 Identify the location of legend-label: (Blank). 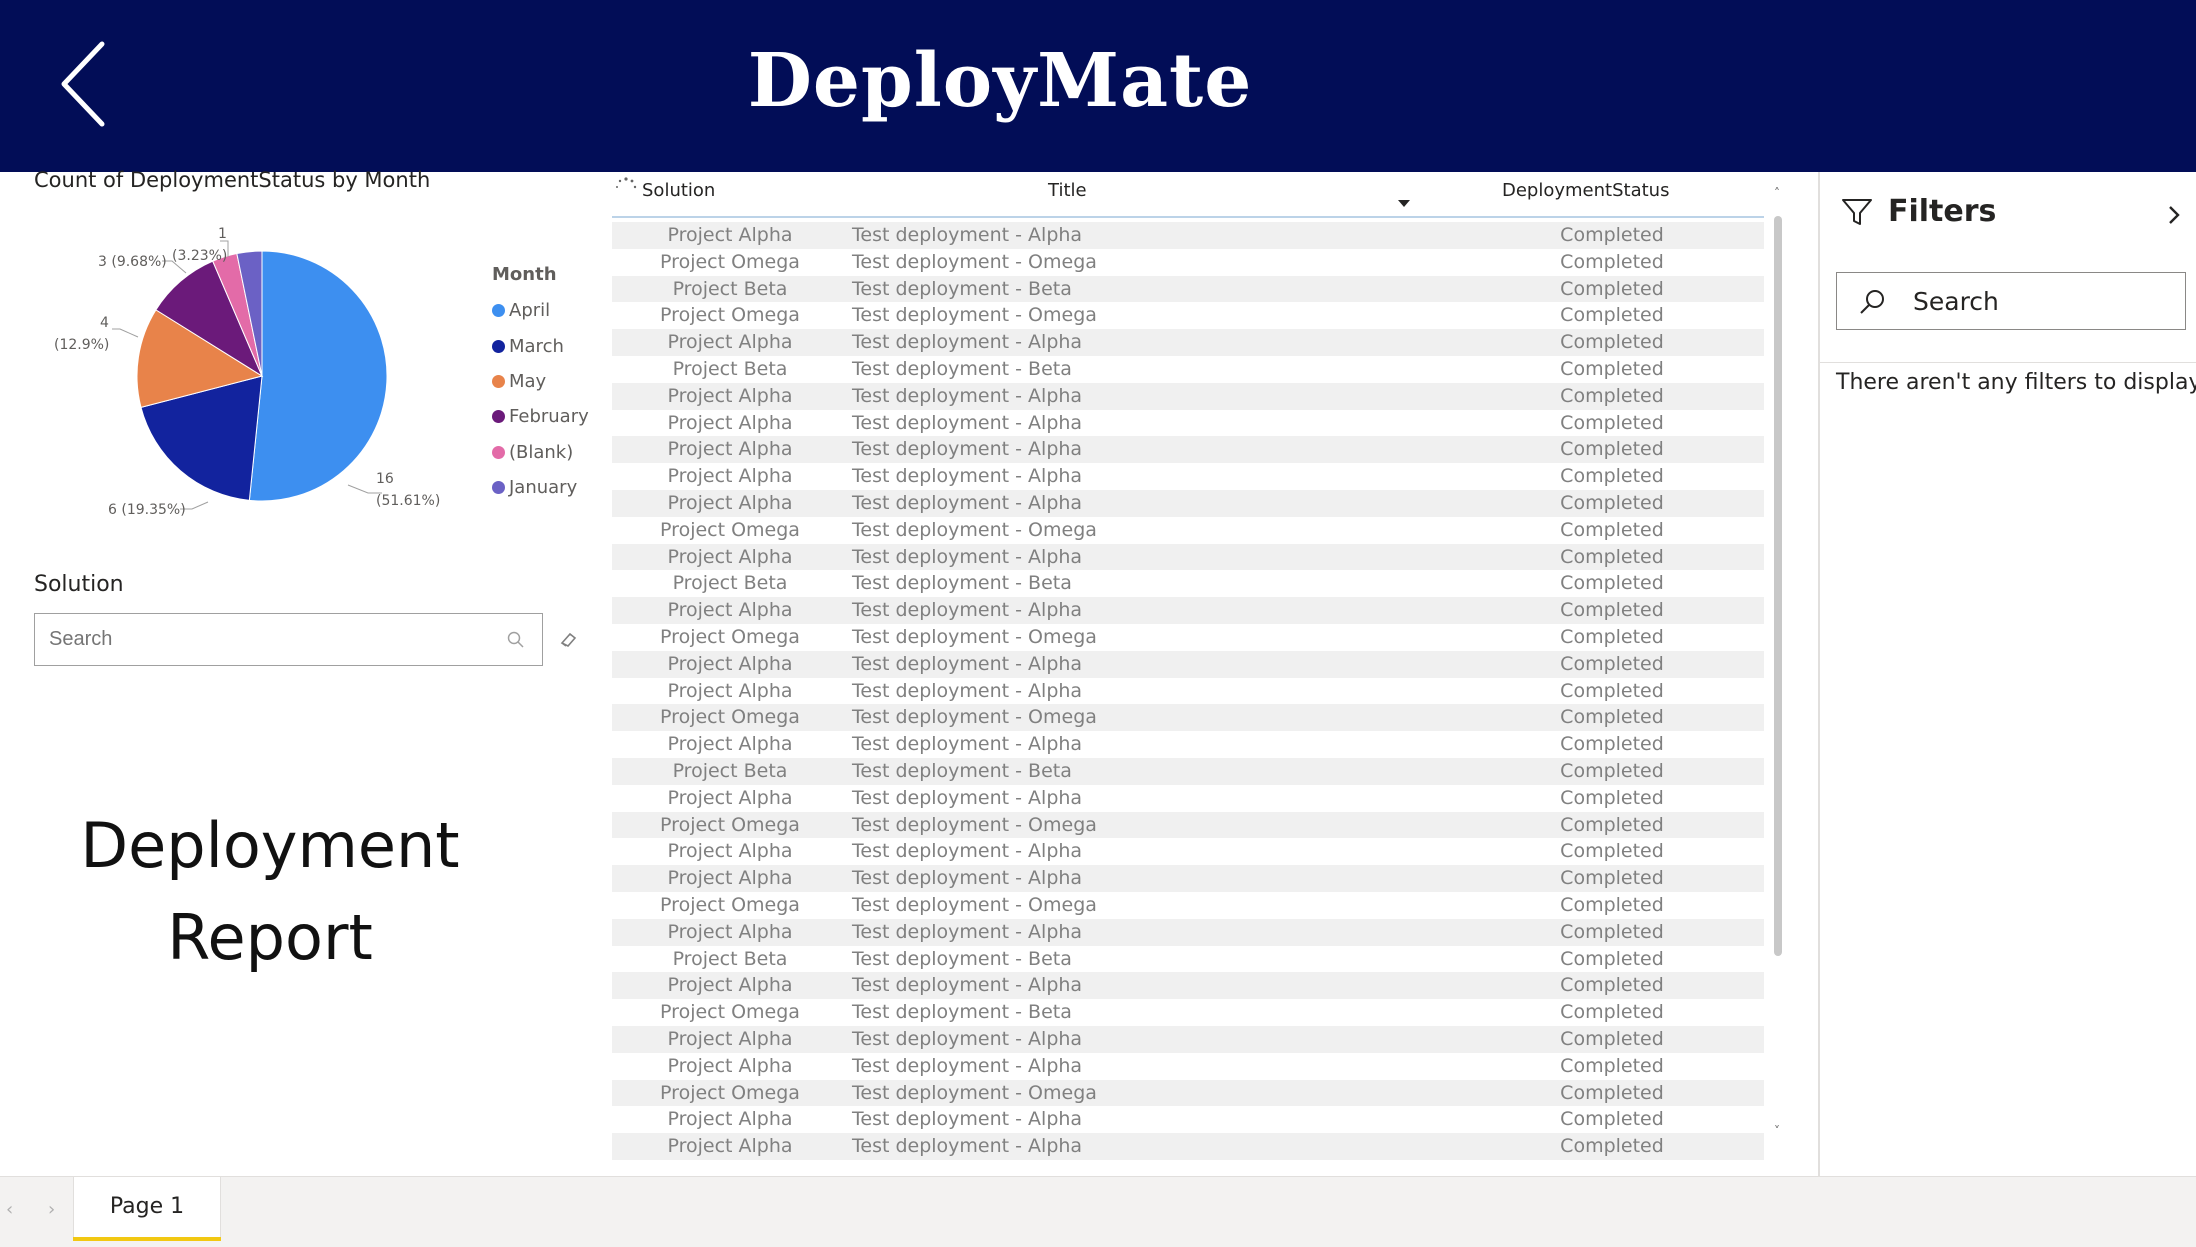
(541, 452).